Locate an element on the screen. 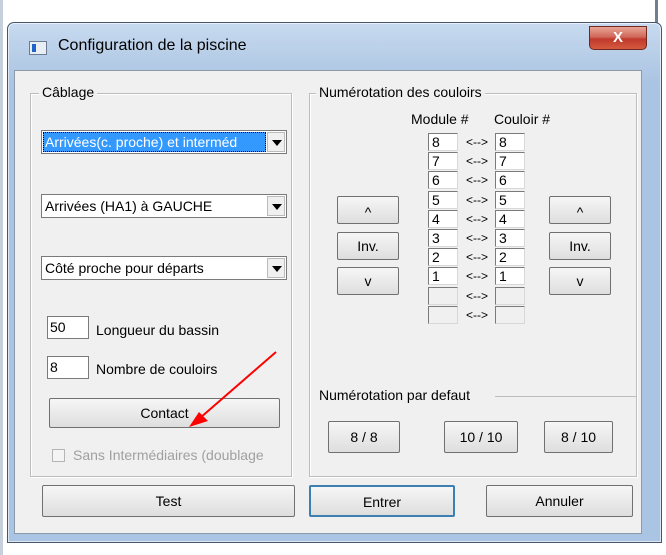  module-header: Module # is located at coordinates (440, 119).